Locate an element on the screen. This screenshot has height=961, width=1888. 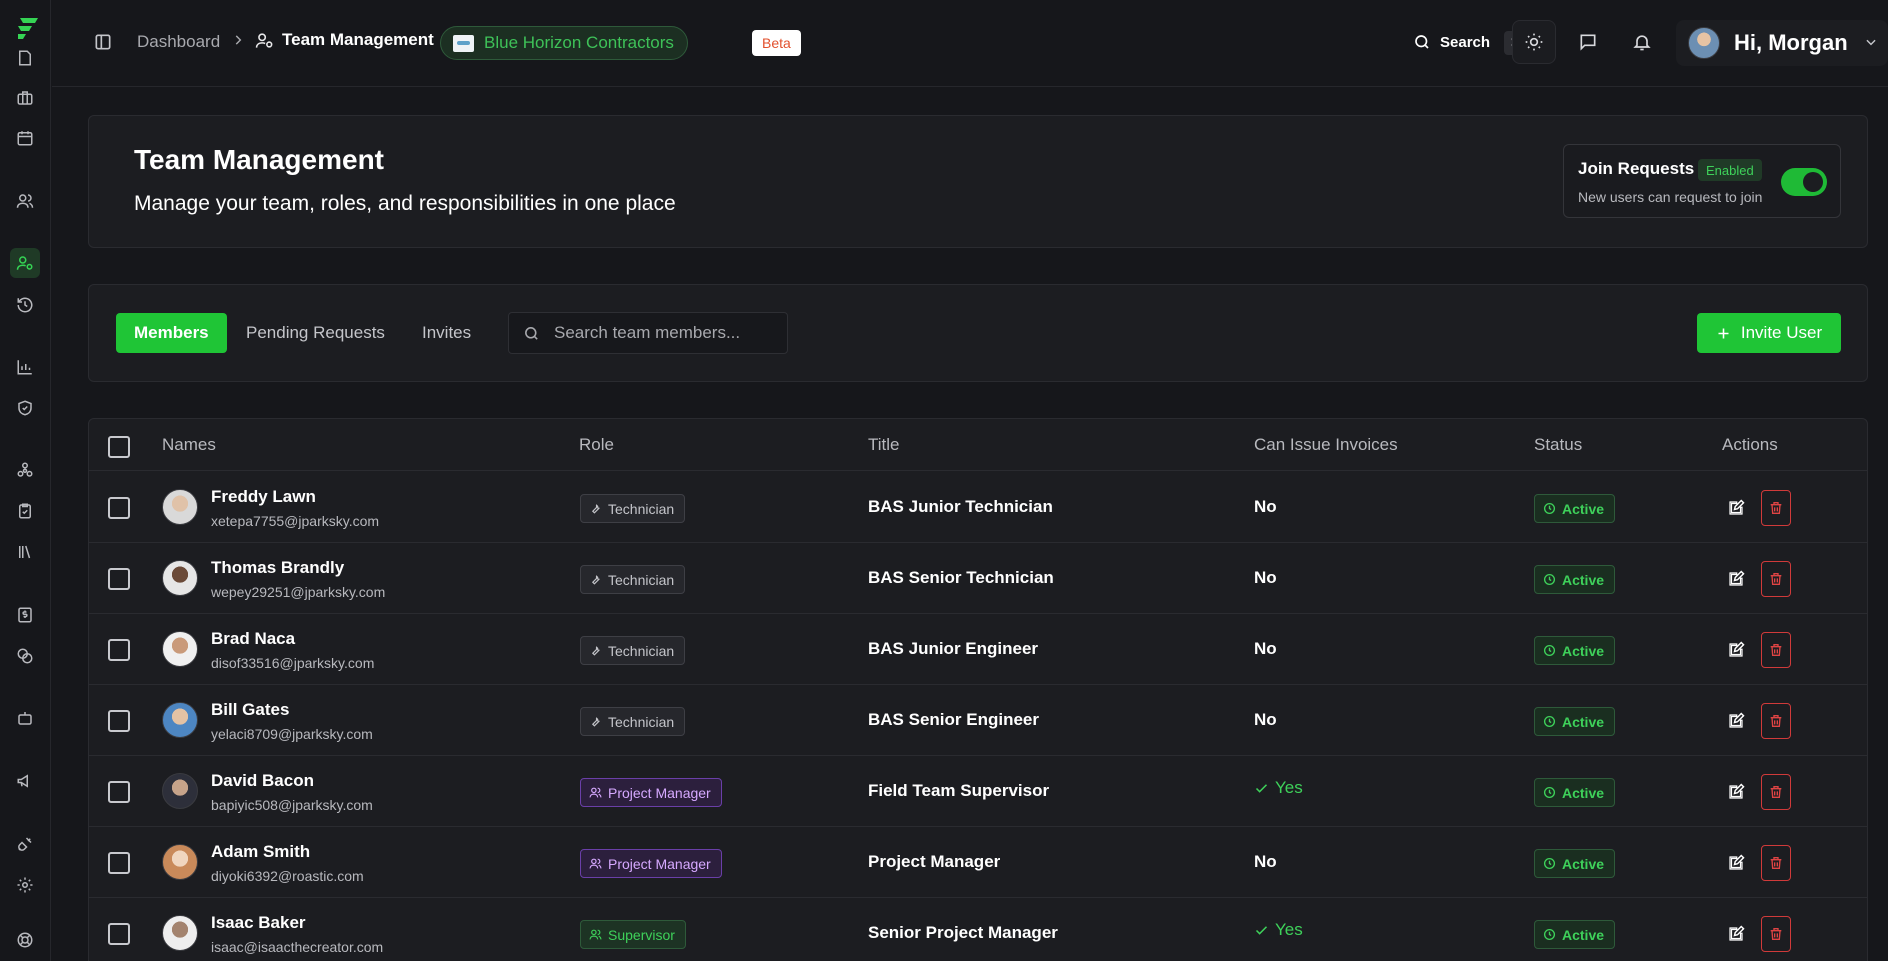
can-issue-invoices: No is located at coordinates (1265, 578).